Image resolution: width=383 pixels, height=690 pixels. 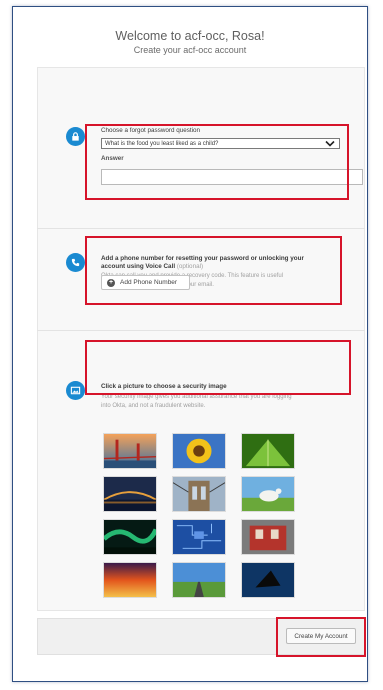 I want to click on security-image-red-building, so click(x=268, y=537).